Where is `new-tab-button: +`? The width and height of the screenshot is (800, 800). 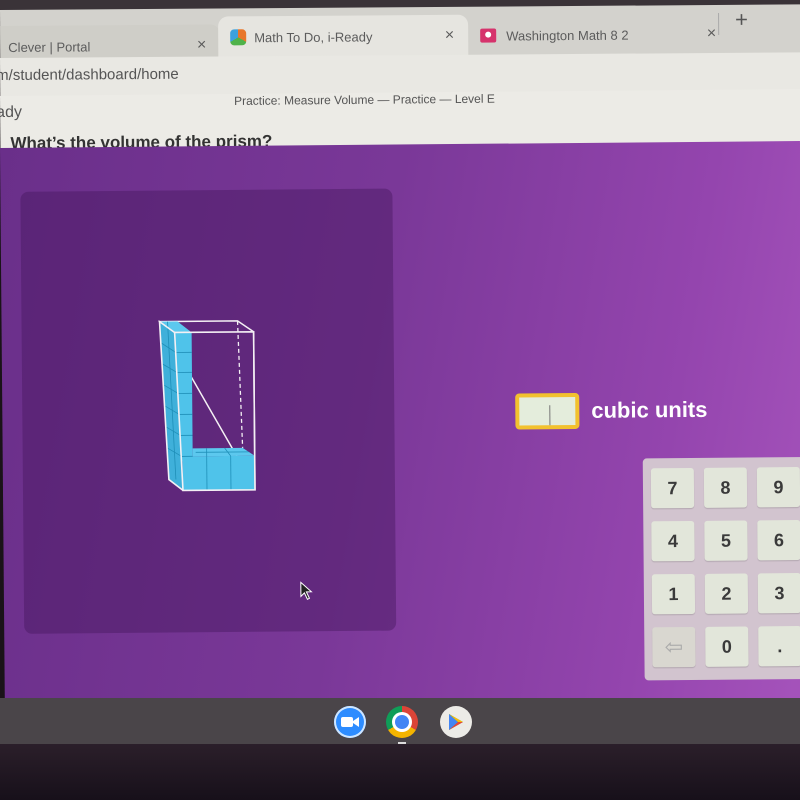
new-tab-button: + is located at coordinates (741, 20).